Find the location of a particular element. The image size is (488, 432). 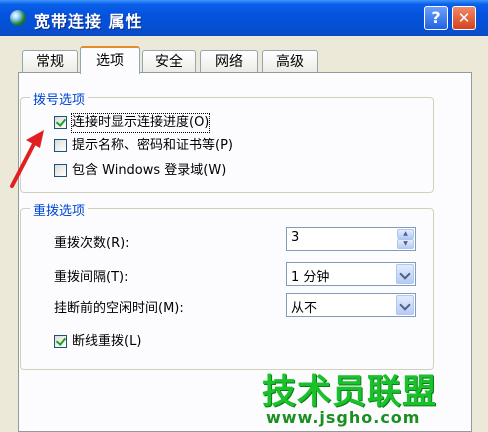

spin-down-icon: ▼ is located at coordinates (405, 244).